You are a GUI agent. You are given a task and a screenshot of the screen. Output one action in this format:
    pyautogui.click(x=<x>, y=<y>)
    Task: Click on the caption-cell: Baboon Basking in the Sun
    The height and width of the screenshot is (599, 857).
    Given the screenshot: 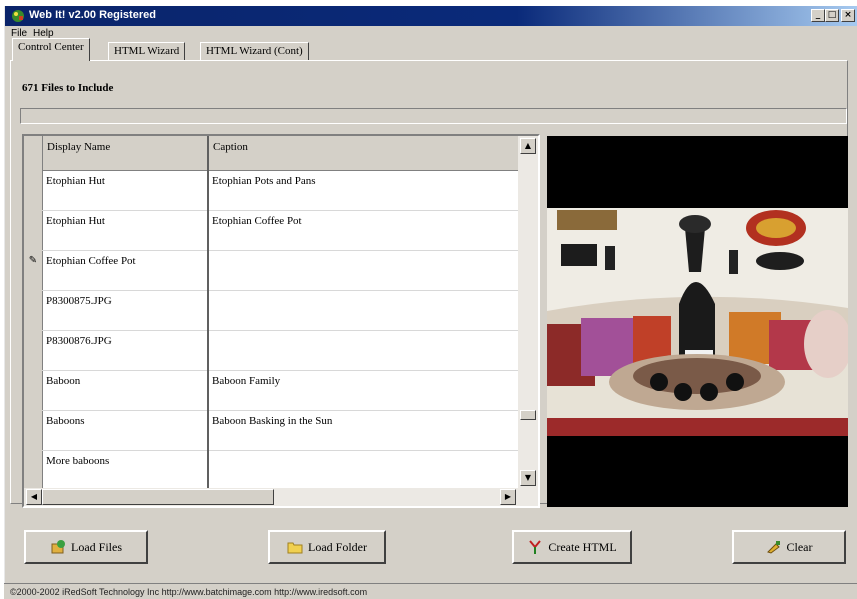 What is the action you would take?
    pyautogui.click(x=363, y=430)
    